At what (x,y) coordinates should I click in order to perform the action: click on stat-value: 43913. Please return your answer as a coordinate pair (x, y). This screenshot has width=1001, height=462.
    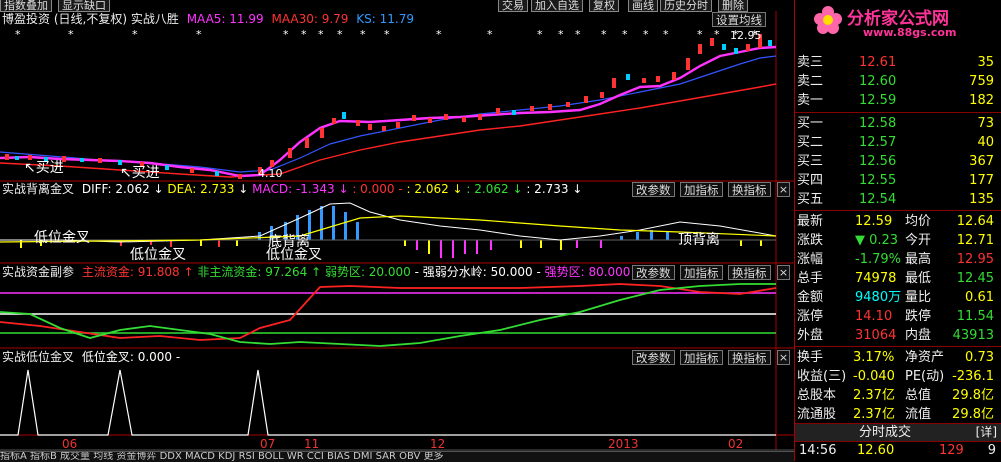
    Looking at the image, I should click on (973, 335).